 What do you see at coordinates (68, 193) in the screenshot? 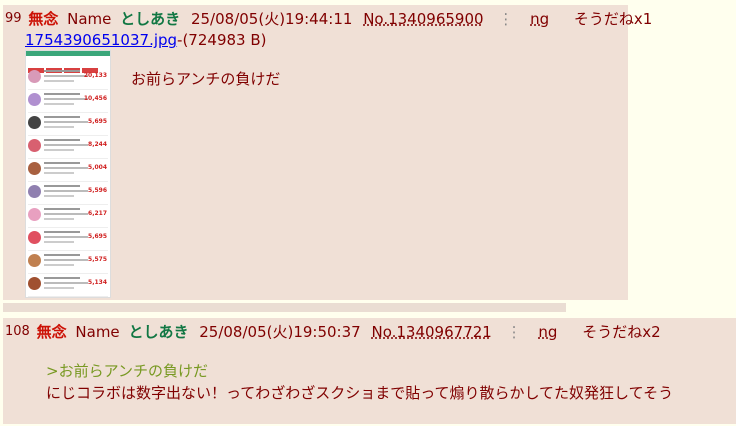
I see `thumbnail-row: 5,596` at bounding box center [68, 193].